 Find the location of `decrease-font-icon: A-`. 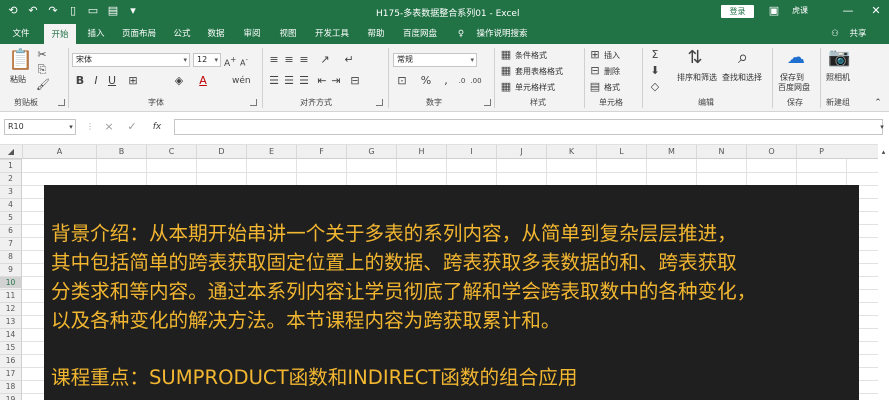

decrease-font-icon: A- is located at coordinates (244, 62).